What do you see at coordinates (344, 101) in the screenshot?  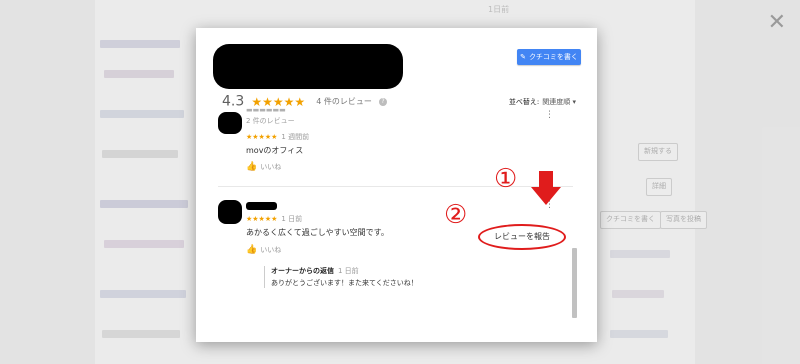 I see `review-count: 4 件のレビュー` at bounding box center [344, 101].